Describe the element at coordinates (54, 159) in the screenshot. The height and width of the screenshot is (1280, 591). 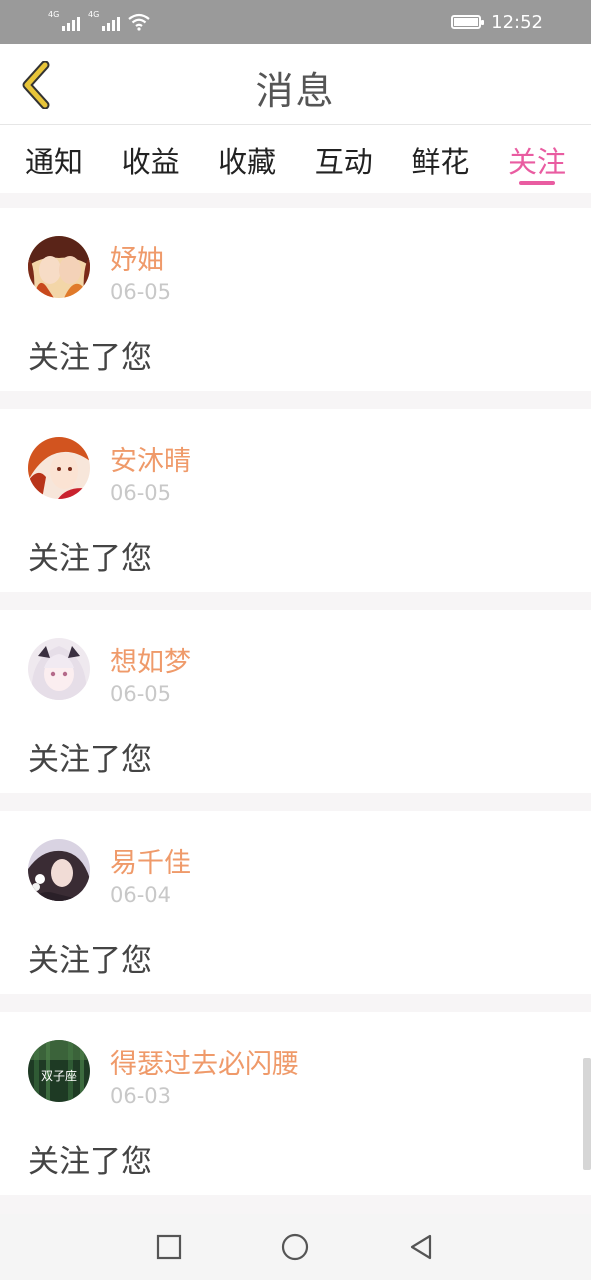
I see `tab-notice: 通知` at that location.